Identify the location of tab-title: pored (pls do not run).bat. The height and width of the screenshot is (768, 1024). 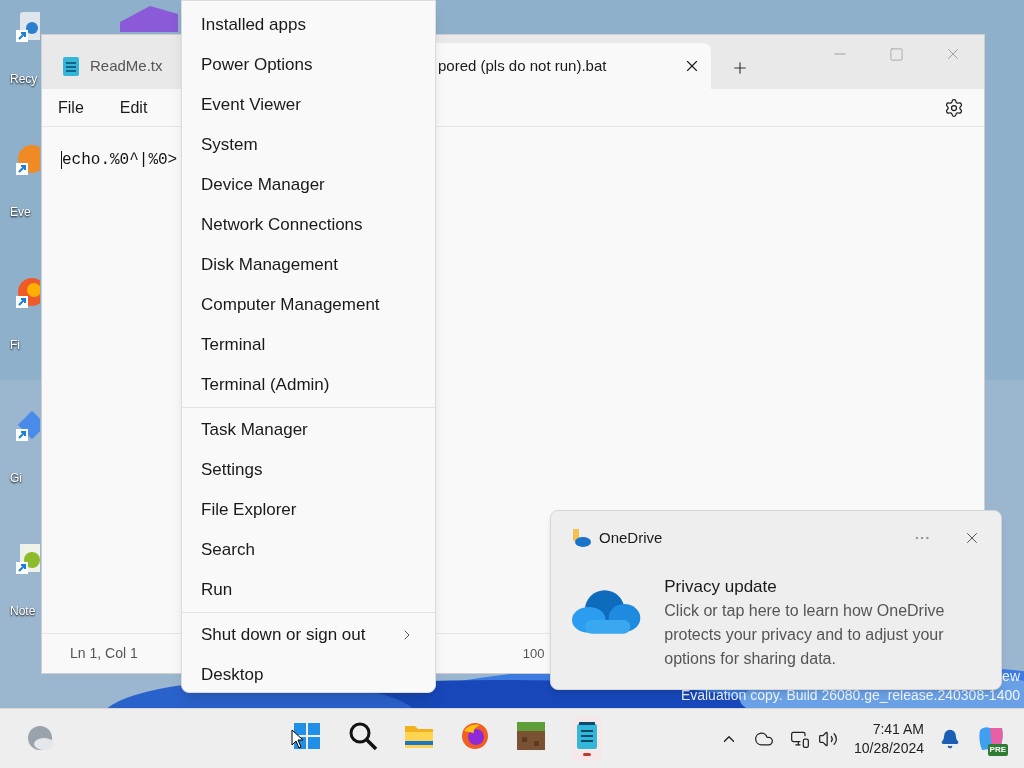
(522, 65).